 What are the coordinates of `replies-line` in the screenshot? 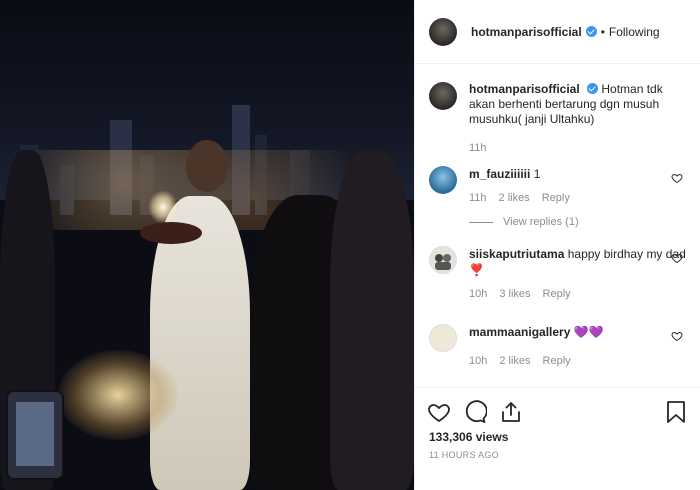 It's located at (481, 222).